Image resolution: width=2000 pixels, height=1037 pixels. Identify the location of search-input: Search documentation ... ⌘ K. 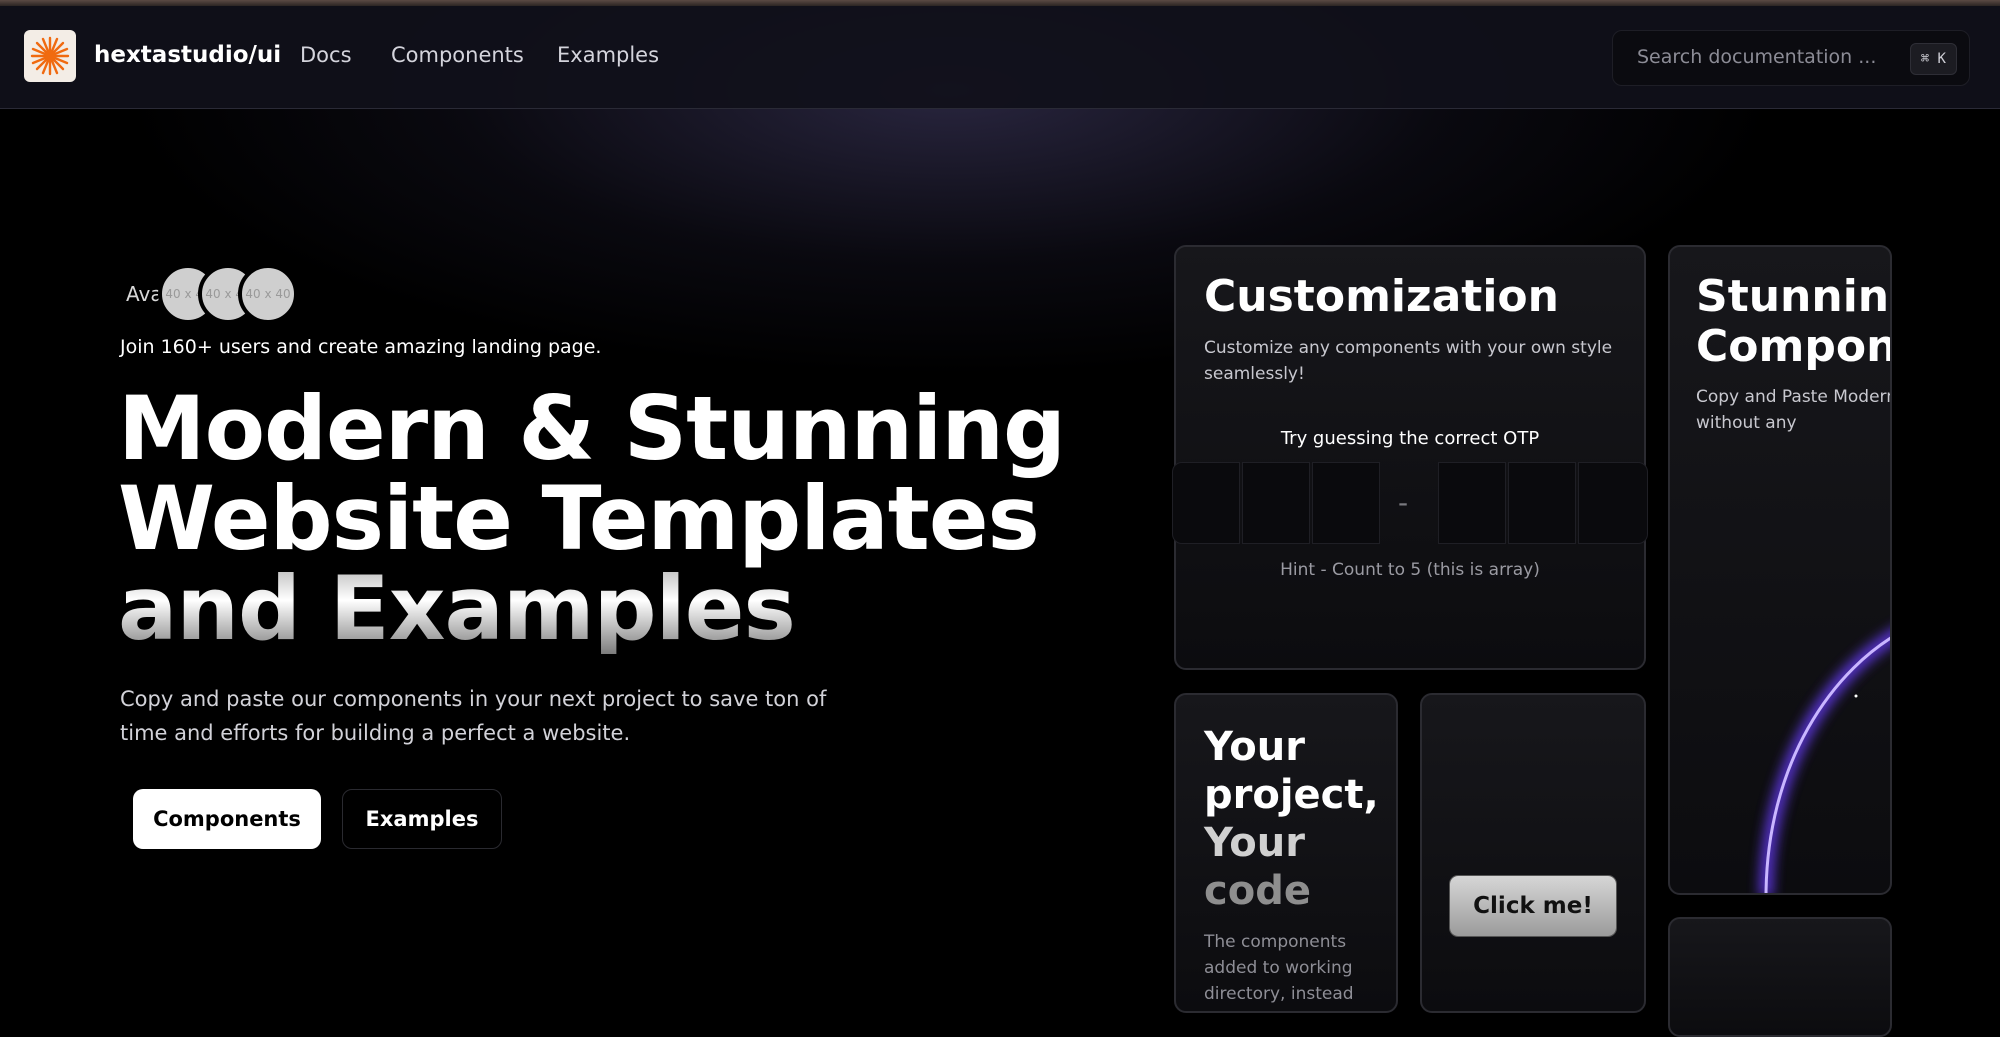
(1791, 58).